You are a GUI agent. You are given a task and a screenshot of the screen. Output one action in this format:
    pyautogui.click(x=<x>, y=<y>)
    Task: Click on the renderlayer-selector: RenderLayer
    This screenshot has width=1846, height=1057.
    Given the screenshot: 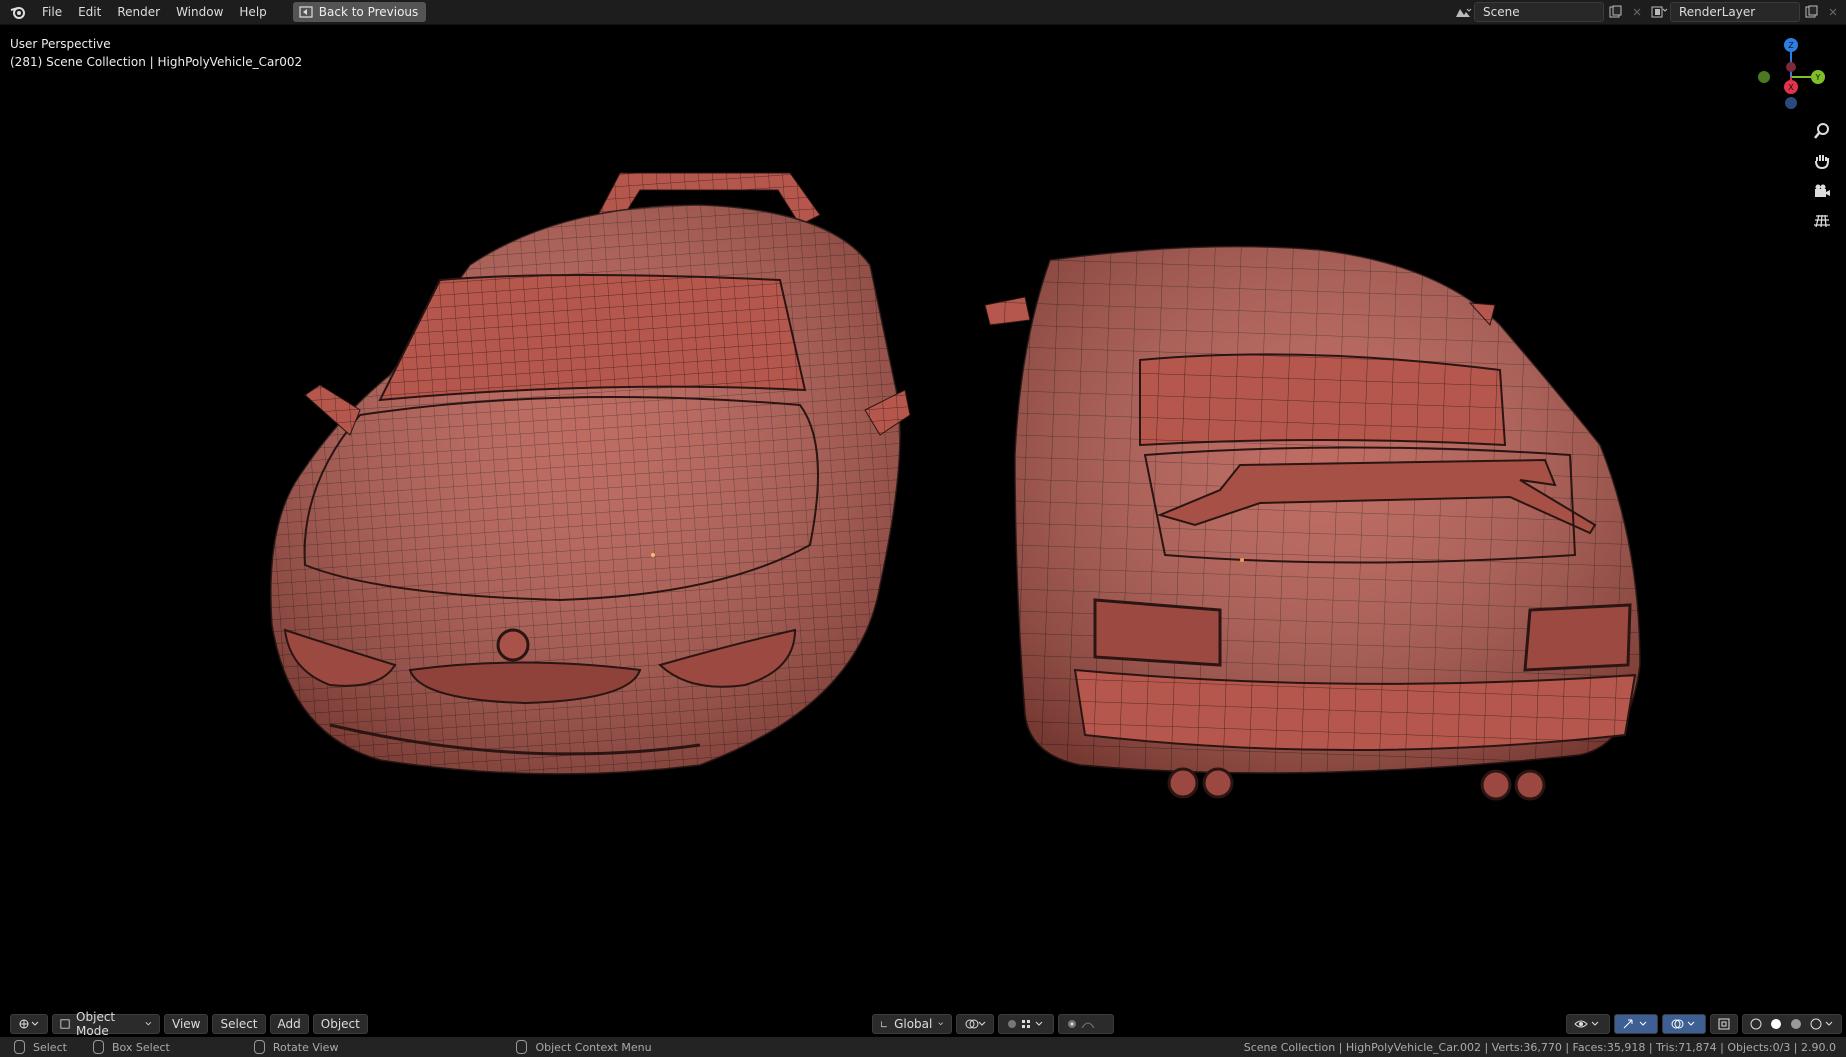 What is the action you would take?
    pyautogui.click(x=1746, y=12)
    